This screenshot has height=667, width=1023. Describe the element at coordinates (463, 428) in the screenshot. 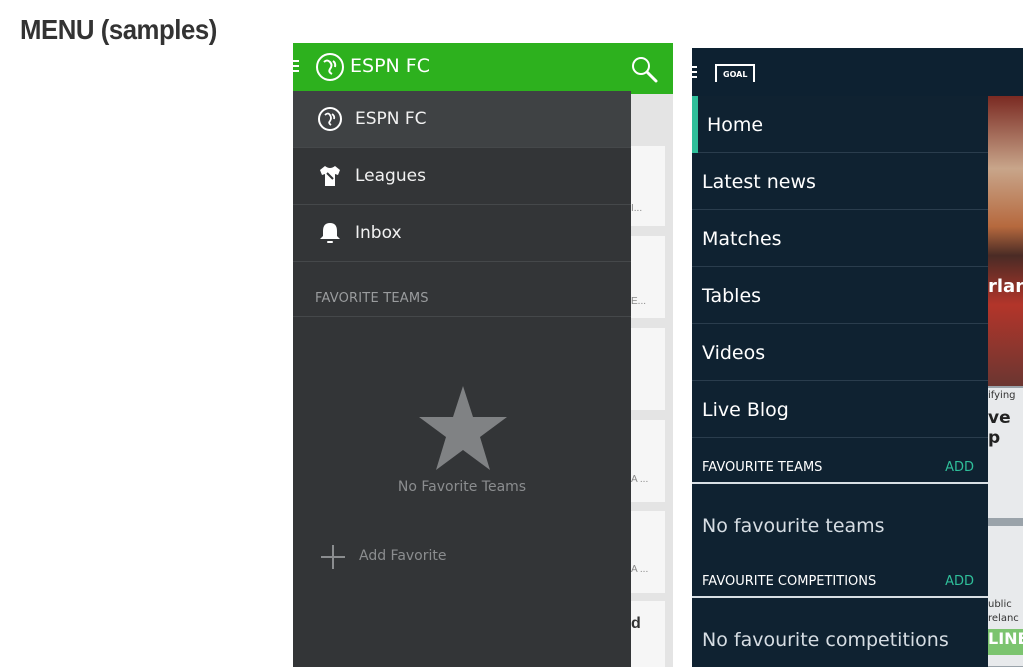

I see `star-icon` at that location.